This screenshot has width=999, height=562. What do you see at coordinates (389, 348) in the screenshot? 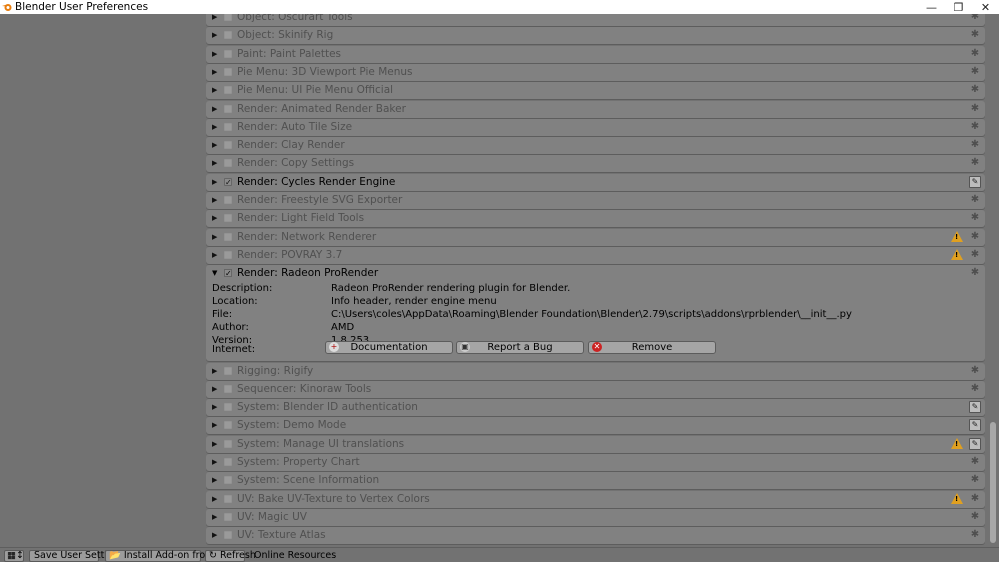
I see `documentation-button: + Documentation` at bounding box center [389, 348].